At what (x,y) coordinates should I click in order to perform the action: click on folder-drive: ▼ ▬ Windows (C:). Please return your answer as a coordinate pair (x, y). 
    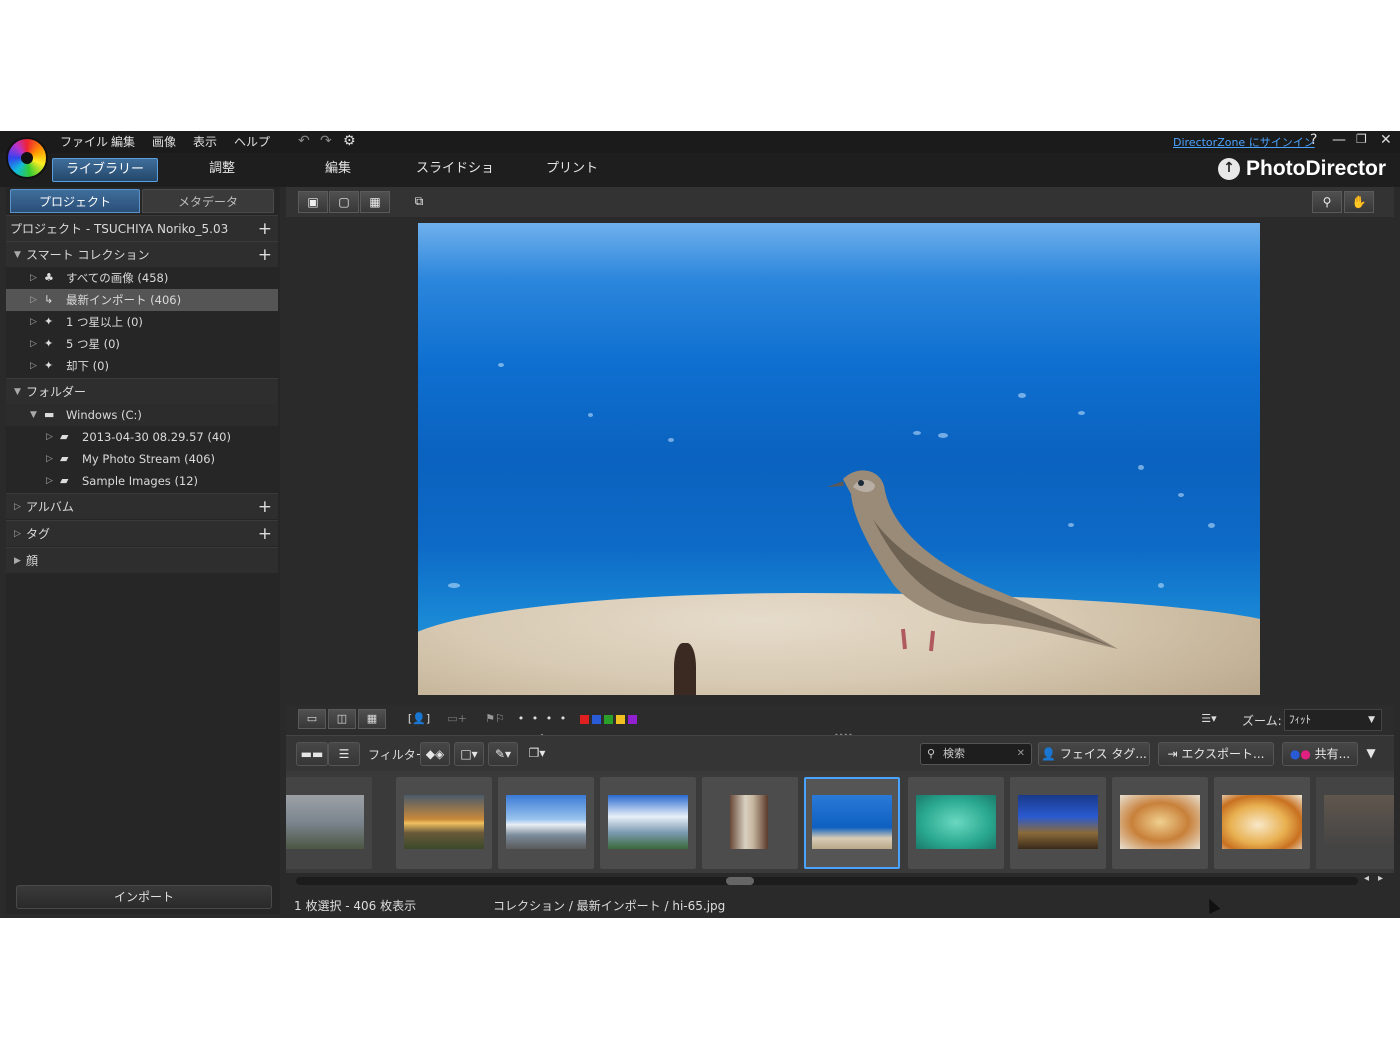
    Looking at the image, I should click on (142, 415).